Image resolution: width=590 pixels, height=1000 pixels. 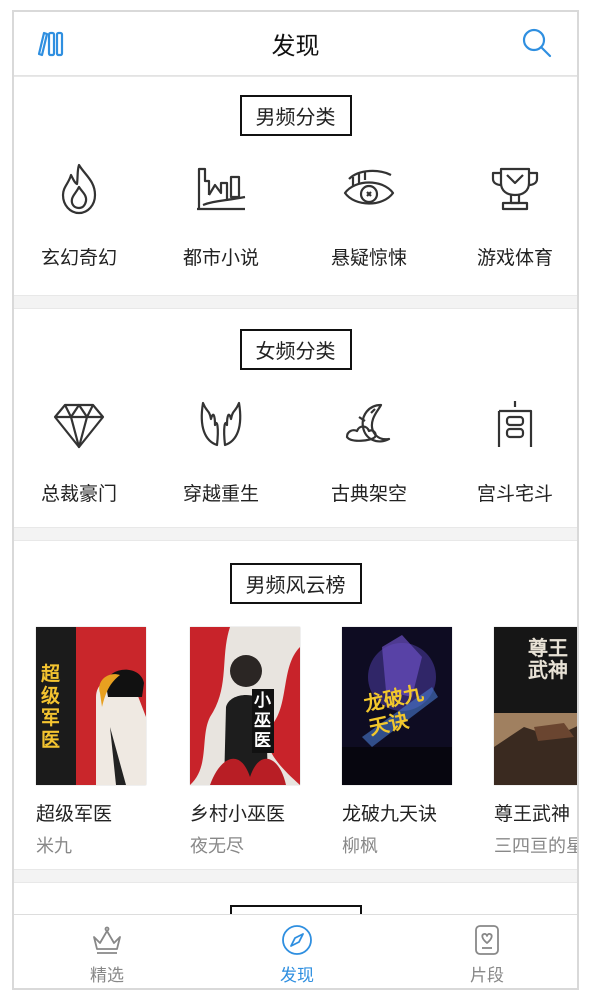 What do you see at coordinates (79, 425) in the screenshot?
I see `diamond-icon` at bounding box center [79, 425].